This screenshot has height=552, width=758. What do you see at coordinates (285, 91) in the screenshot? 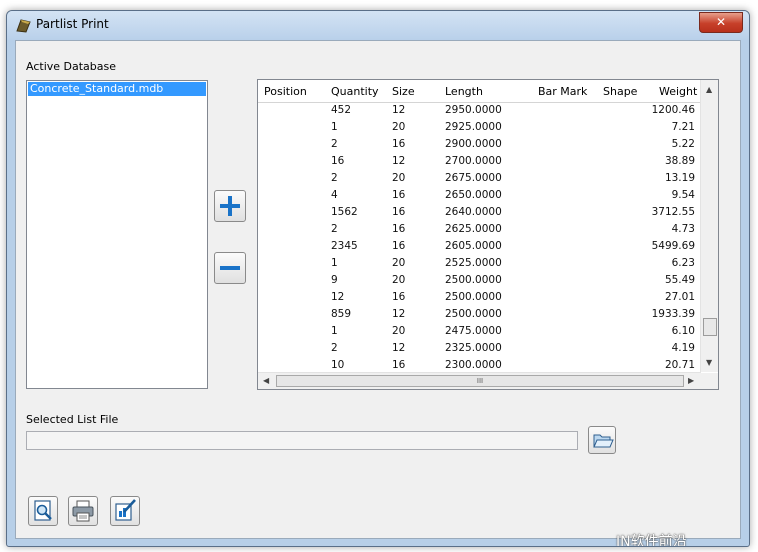
I see `col-position: Position` at bounding box center [285, 91].